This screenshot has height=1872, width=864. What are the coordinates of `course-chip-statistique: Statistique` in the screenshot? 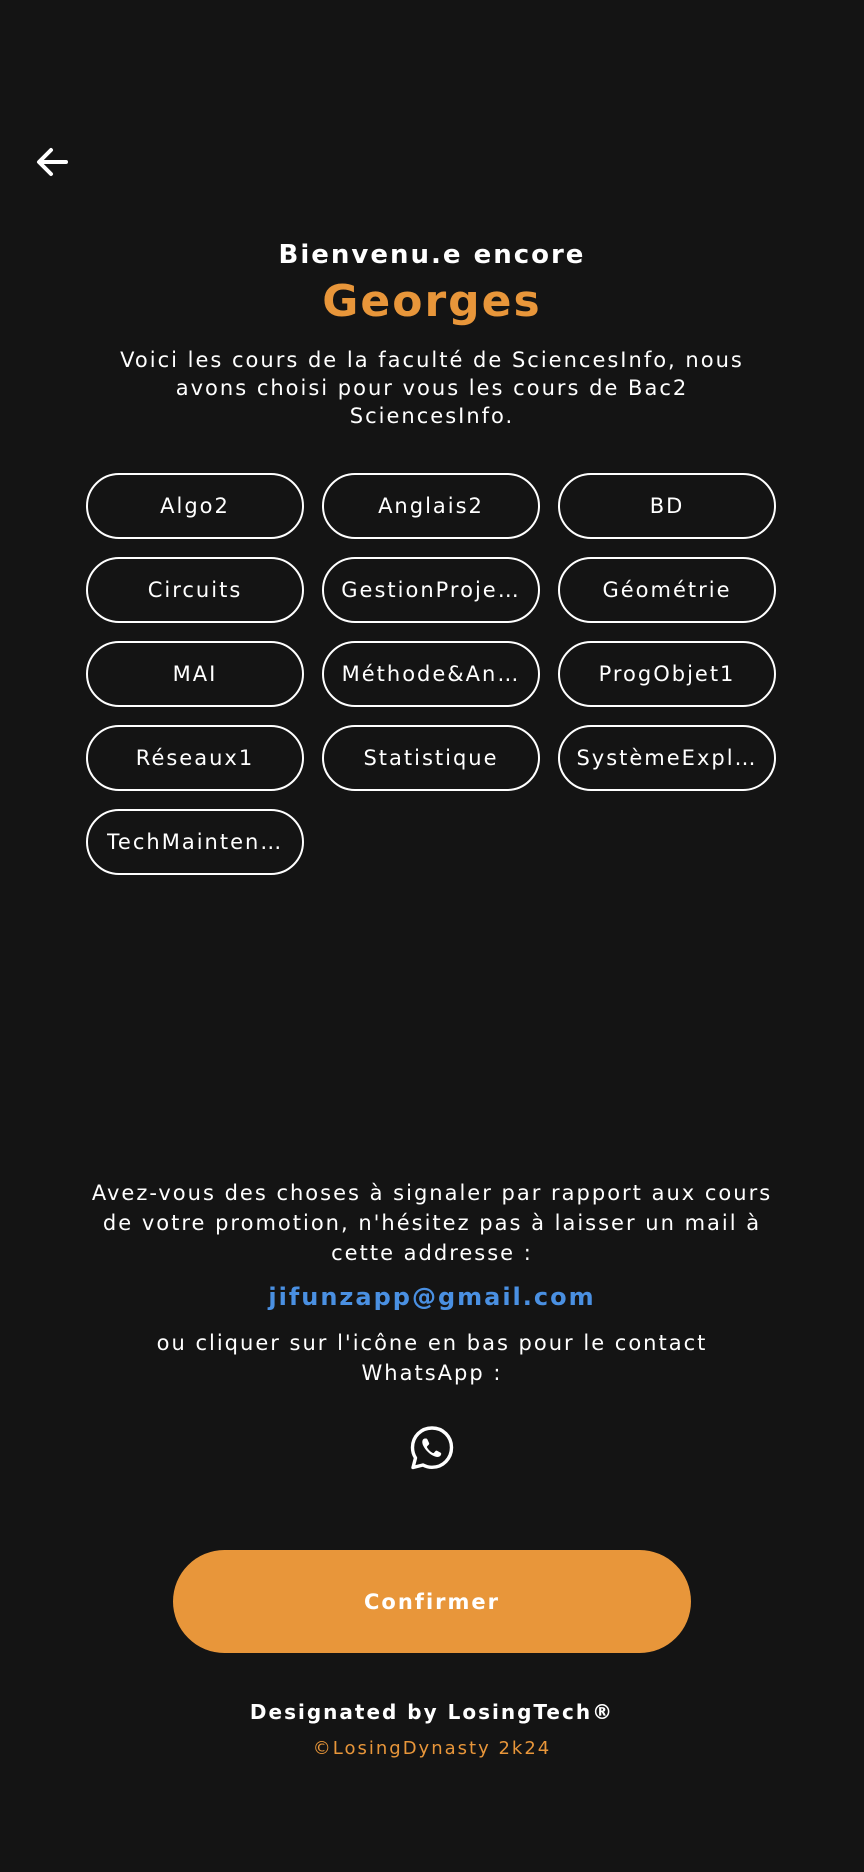 It's located at (431, 758).